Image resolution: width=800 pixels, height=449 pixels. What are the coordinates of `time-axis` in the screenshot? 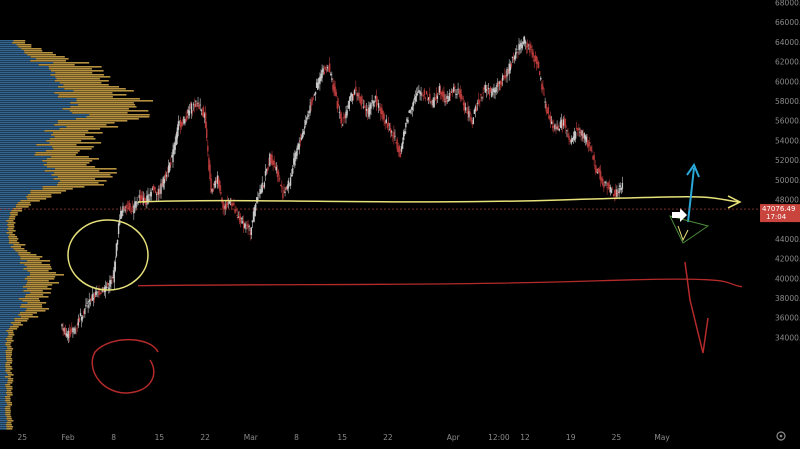 It's located at (400, 437).